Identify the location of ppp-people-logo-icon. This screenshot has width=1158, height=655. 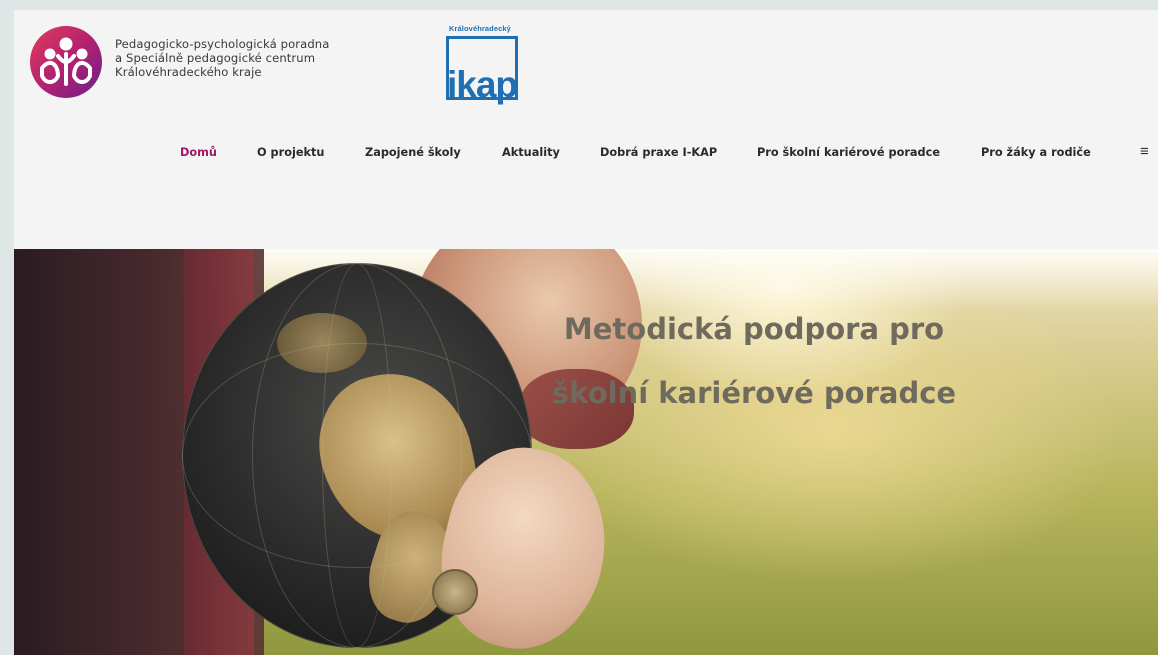
(66, 62).